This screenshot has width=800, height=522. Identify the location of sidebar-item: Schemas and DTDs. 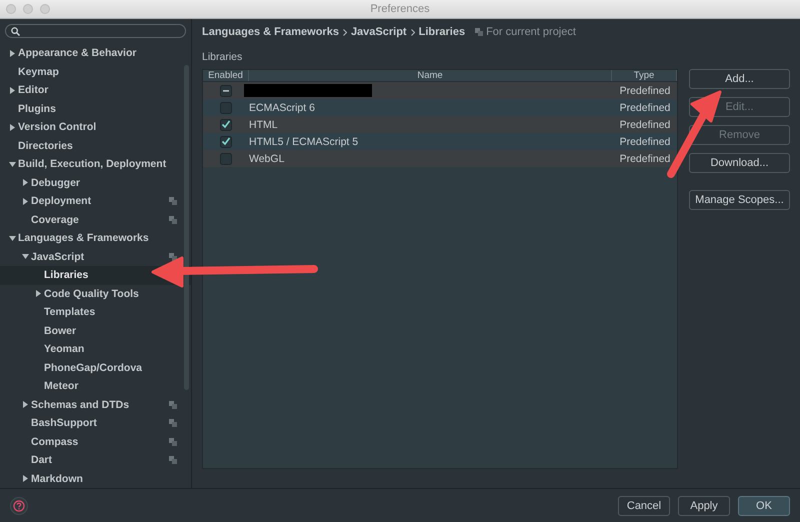
(80, 404).